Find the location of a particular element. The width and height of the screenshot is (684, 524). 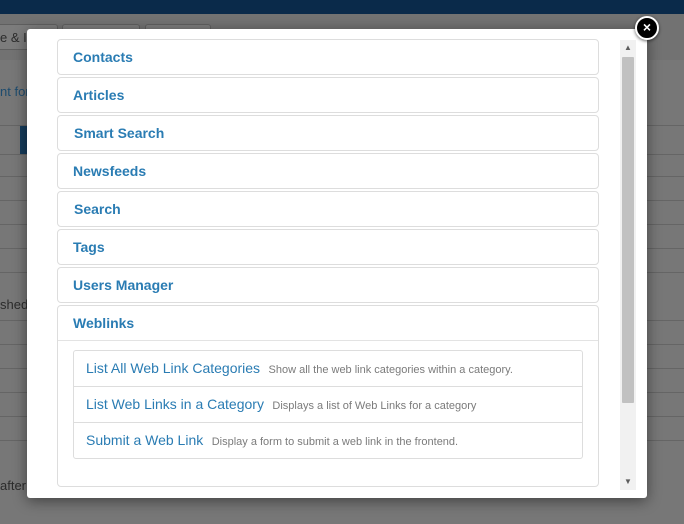

group-header-weblinks: Weblinks is located at coordinates (328, 323).